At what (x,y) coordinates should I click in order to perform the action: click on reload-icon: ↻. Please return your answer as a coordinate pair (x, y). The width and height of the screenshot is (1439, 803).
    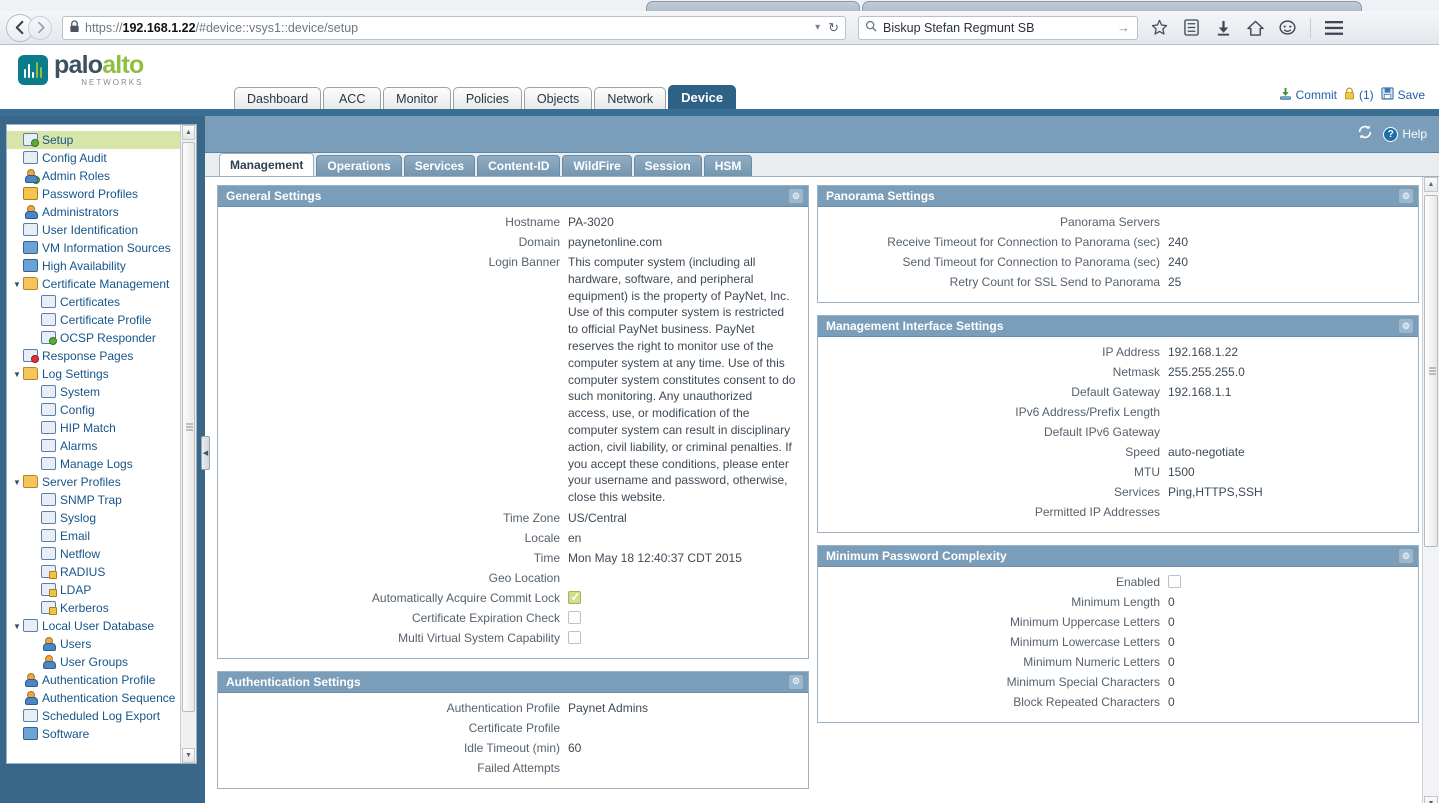
    Looking at the image, I should click on (833, 28).